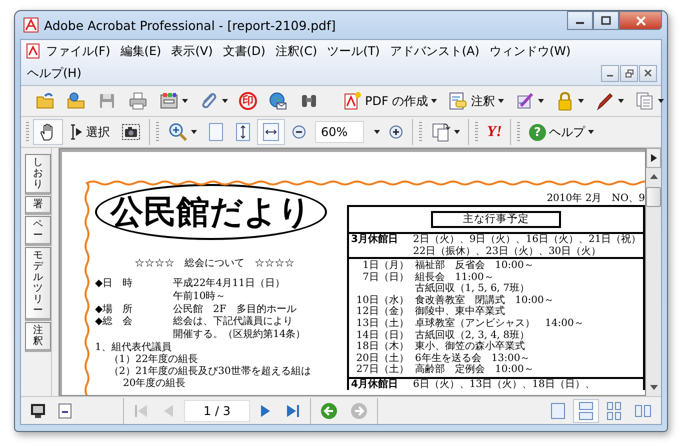 This screenshot has width=690, height=446. I want to click on table-cell-text: 食改善教室 閉講式 10:00～, so click(484, 300).